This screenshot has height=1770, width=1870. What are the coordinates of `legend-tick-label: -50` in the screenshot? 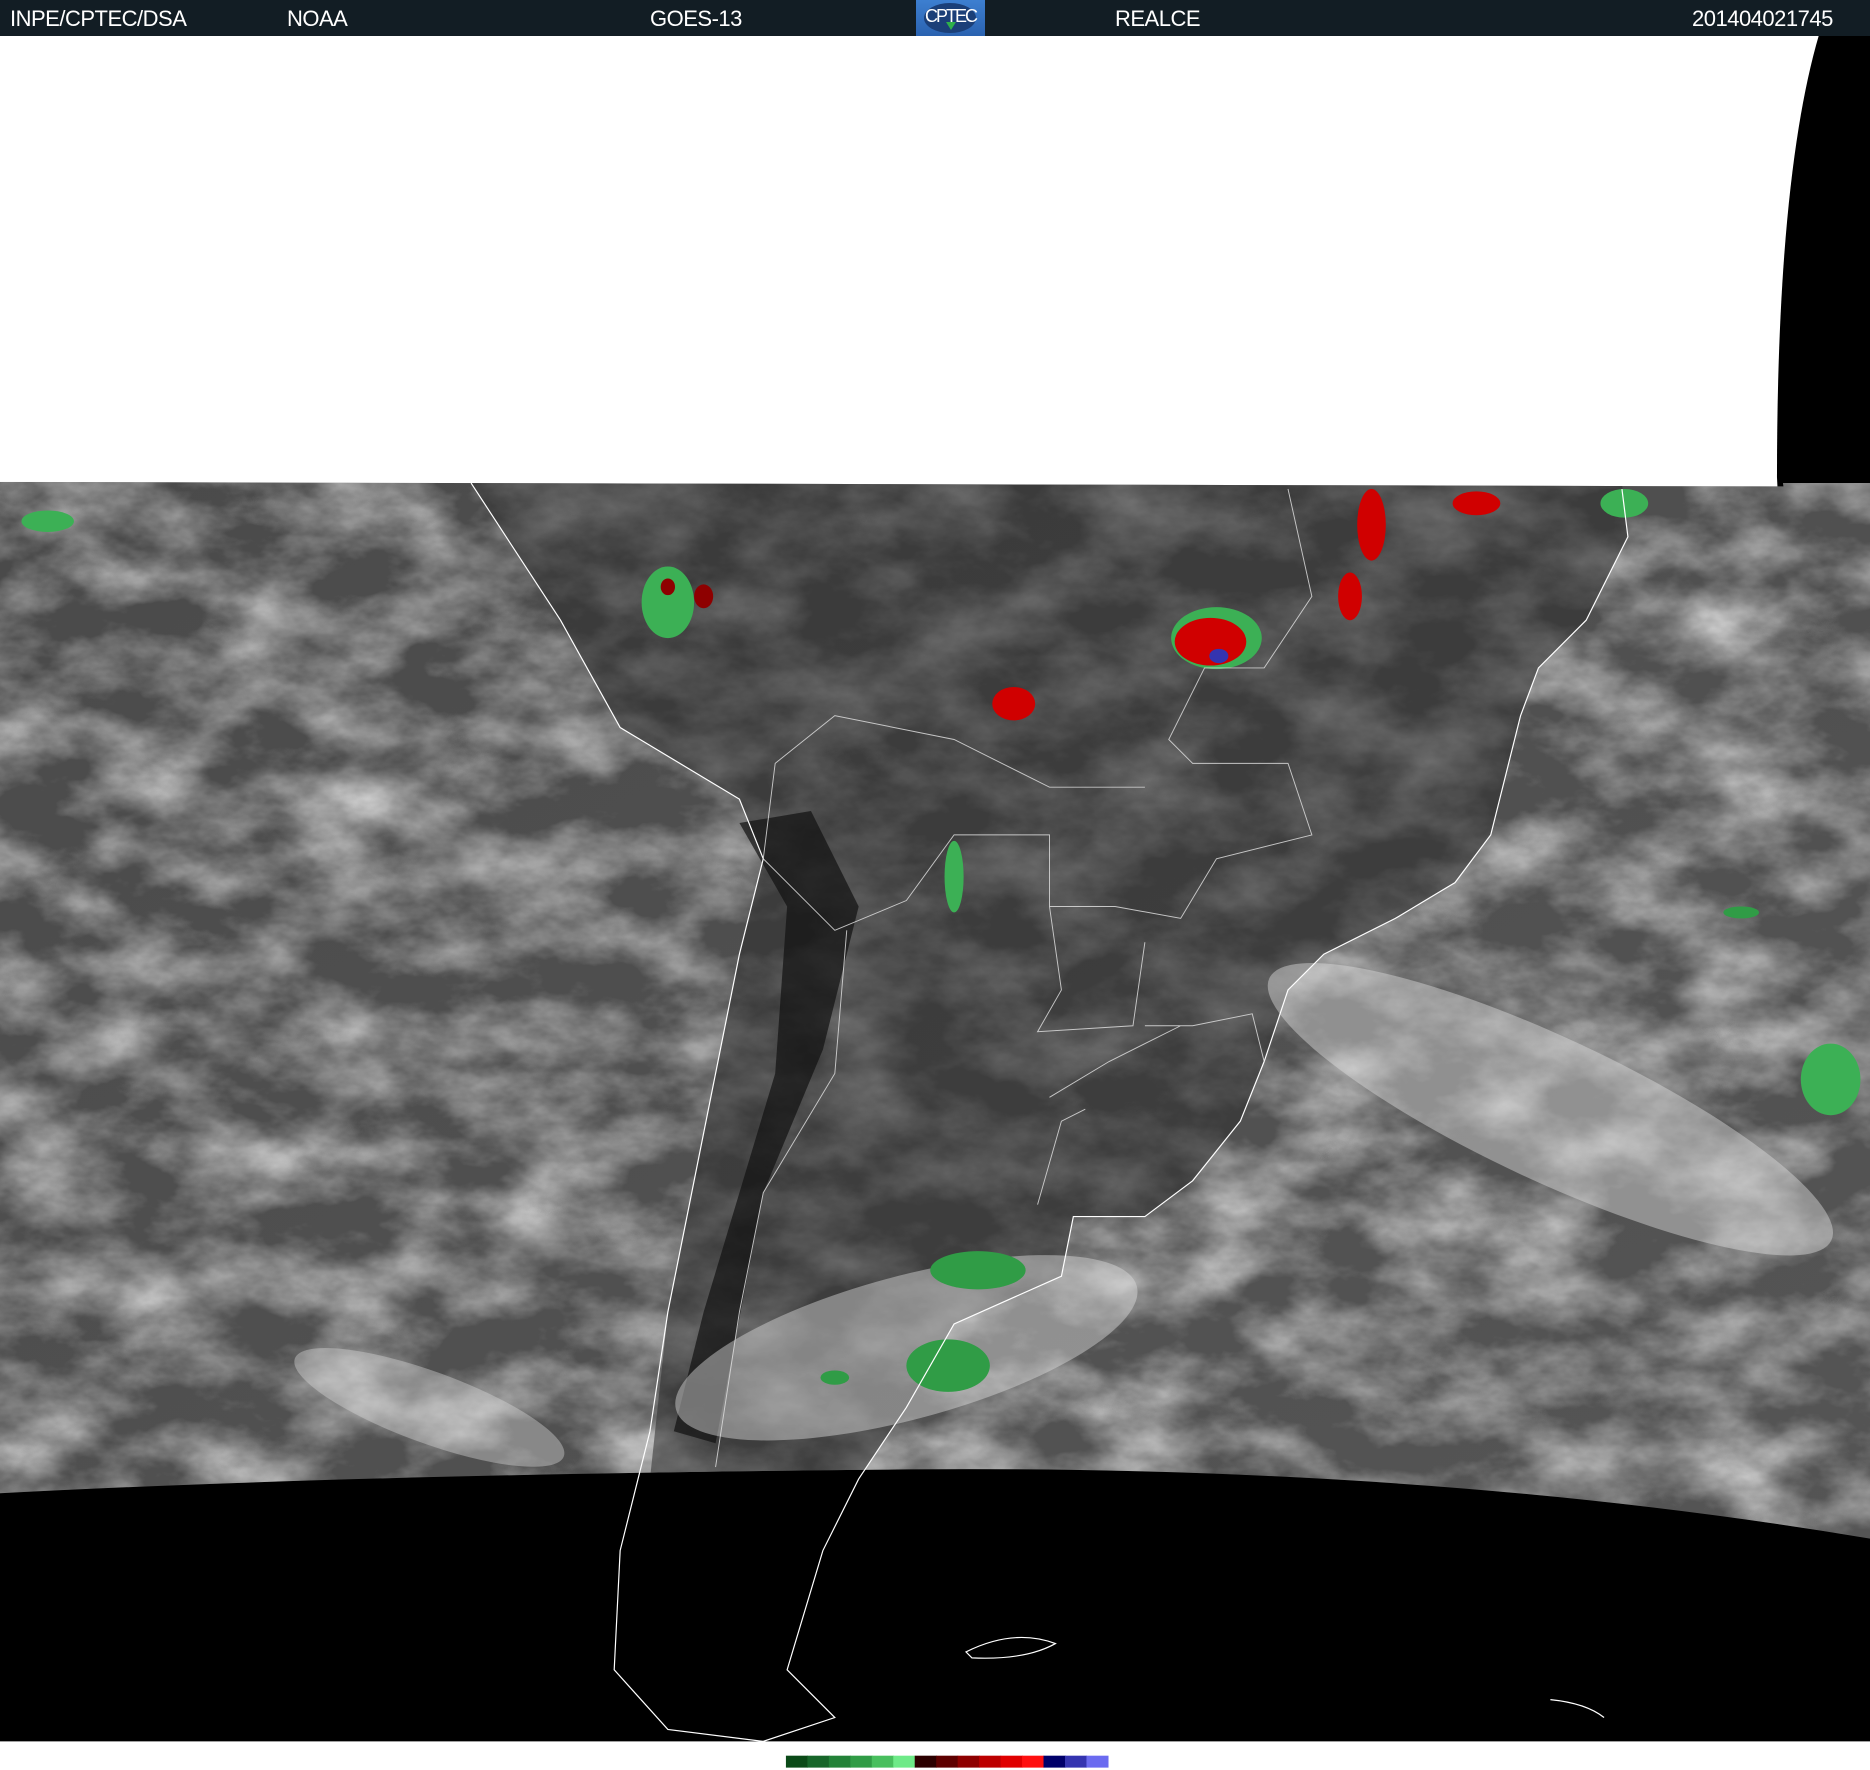 It's located at (823, 1749).